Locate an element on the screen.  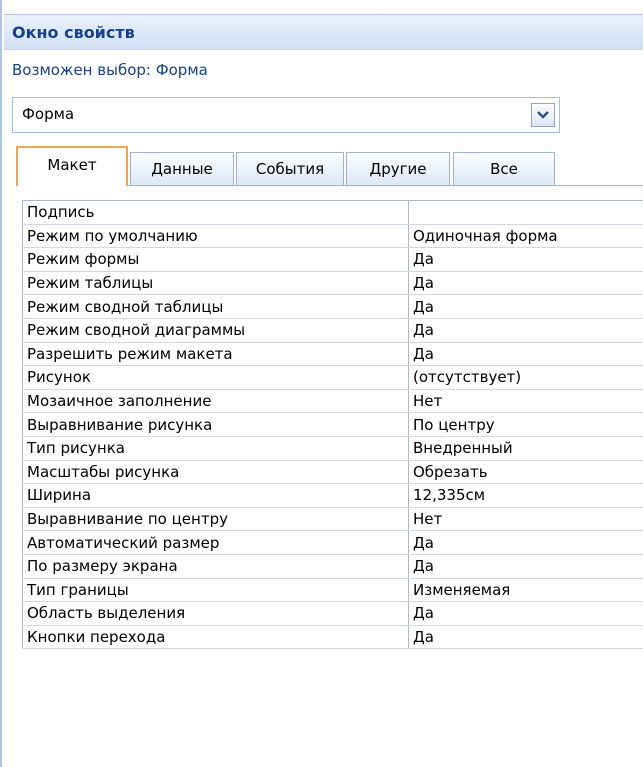
property-sheet-title: Окно свойств is located at coordinates (73, 32).